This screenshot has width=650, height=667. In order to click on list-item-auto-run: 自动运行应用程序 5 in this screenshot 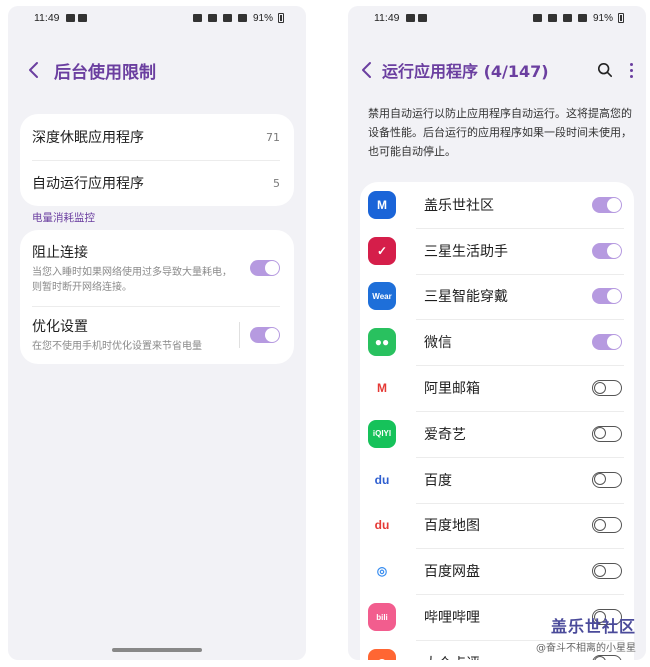, I will do `click(157, 183)`.